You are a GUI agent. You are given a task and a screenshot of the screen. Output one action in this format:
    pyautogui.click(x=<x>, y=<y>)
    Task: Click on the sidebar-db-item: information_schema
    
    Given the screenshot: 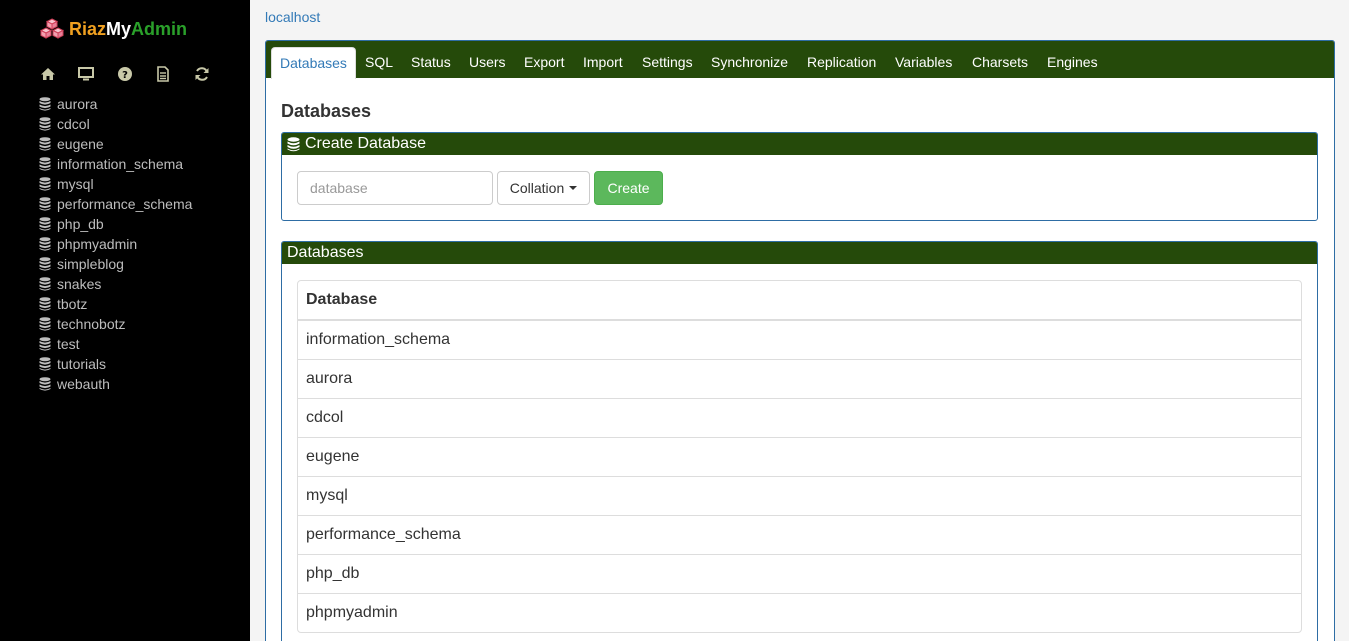 What is the action you would take?
    pyautogui.click(x=115, y=164)
    